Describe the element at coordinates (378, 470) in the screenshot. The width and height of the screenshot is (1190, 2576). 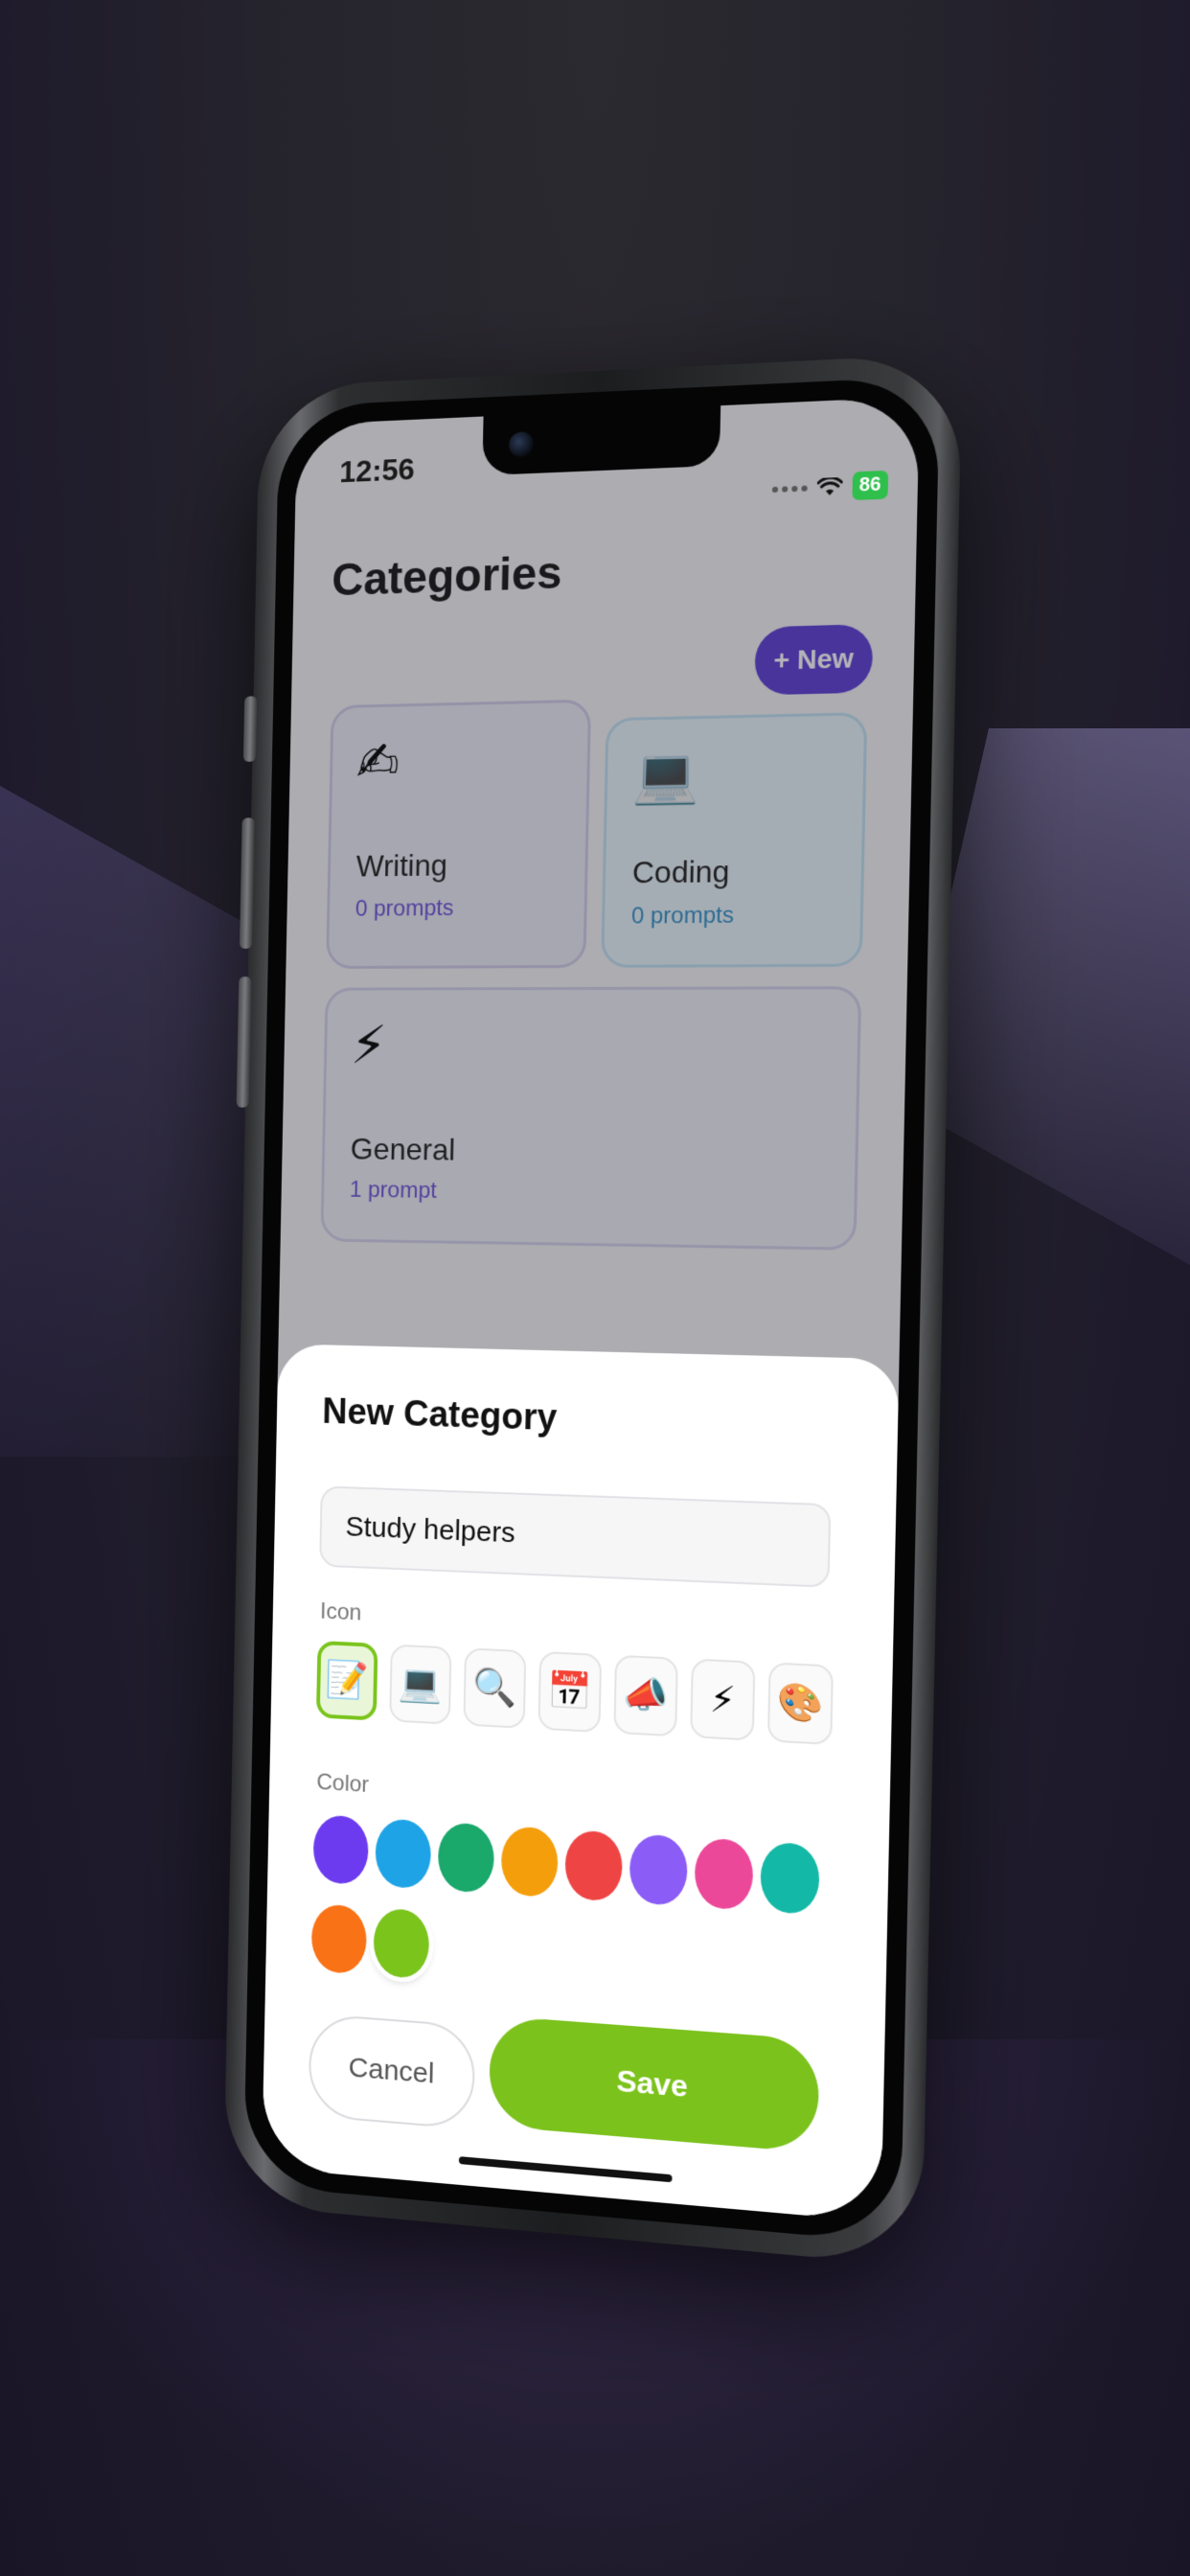
I see `status-time: 12:56` at that location.